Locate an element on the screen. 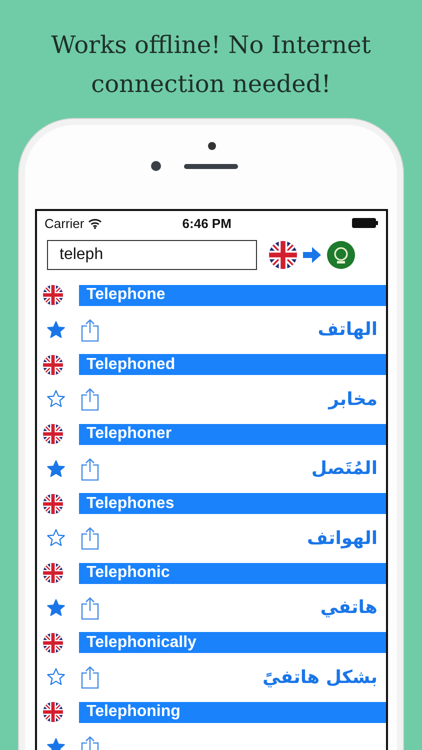 The height and width of the screenshot is (750, 422). translation-text: هاتفي is located at coordinates (349, 607).